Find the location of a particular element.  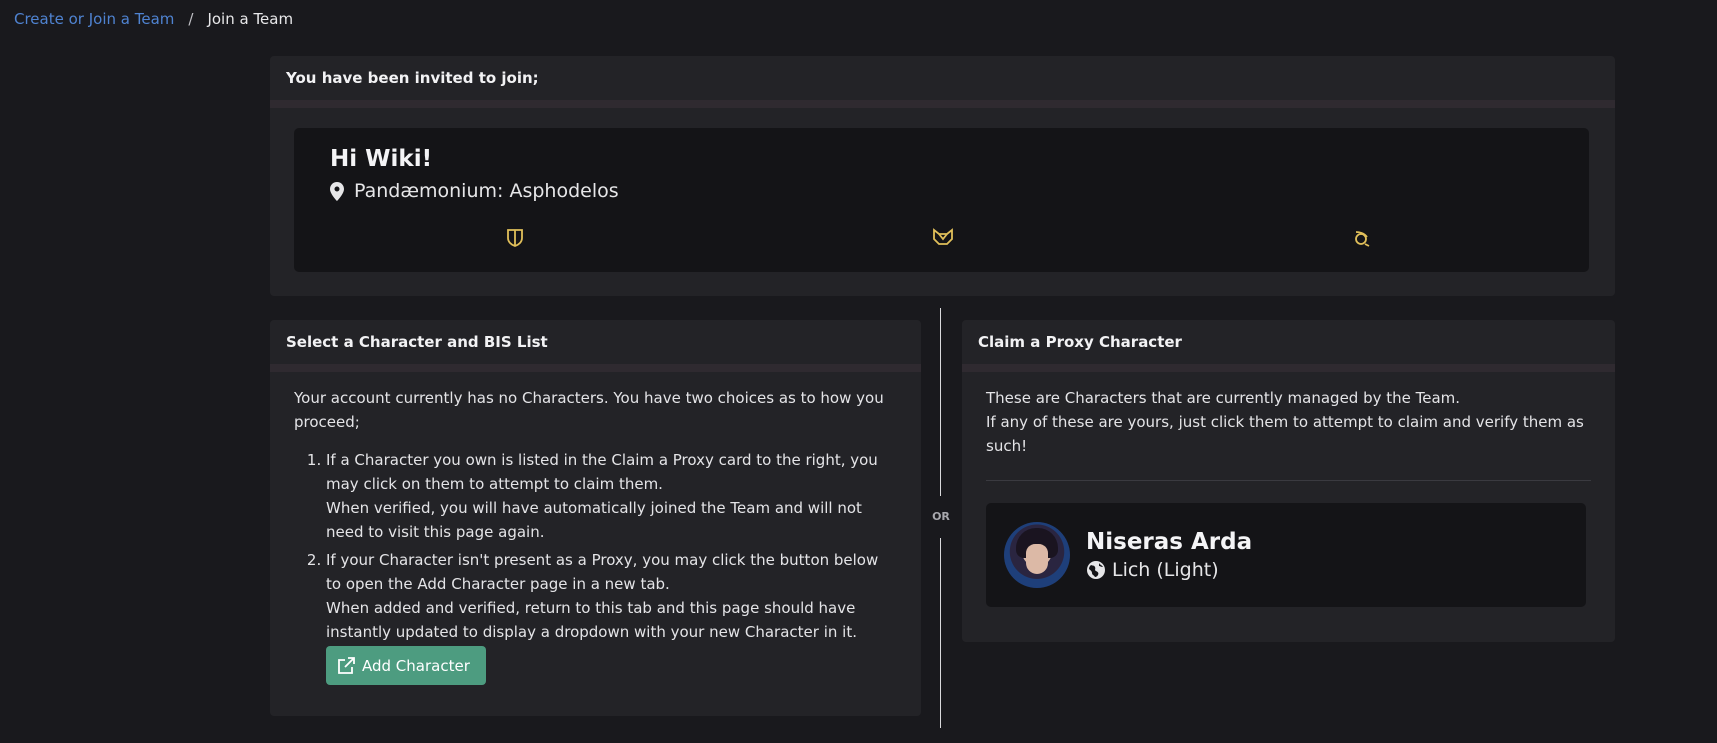

invite-card-header: You have been invited to join; is located at coordinates (942, 82).